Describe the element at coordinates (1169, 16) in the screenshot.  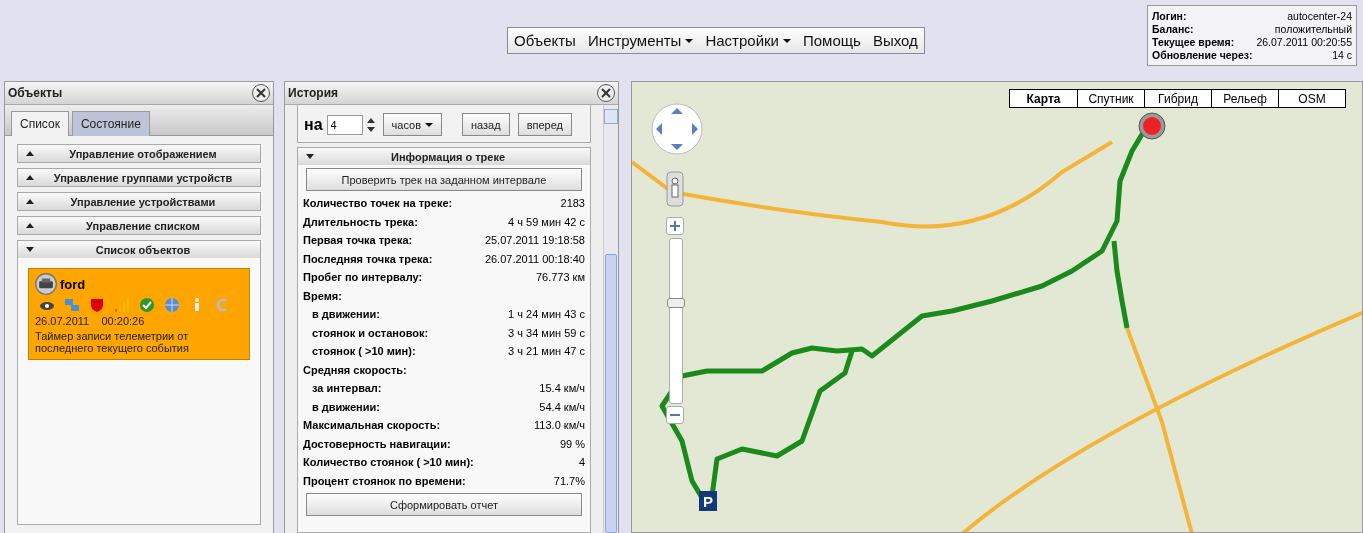
I see `info-label: Логин:` at that location.